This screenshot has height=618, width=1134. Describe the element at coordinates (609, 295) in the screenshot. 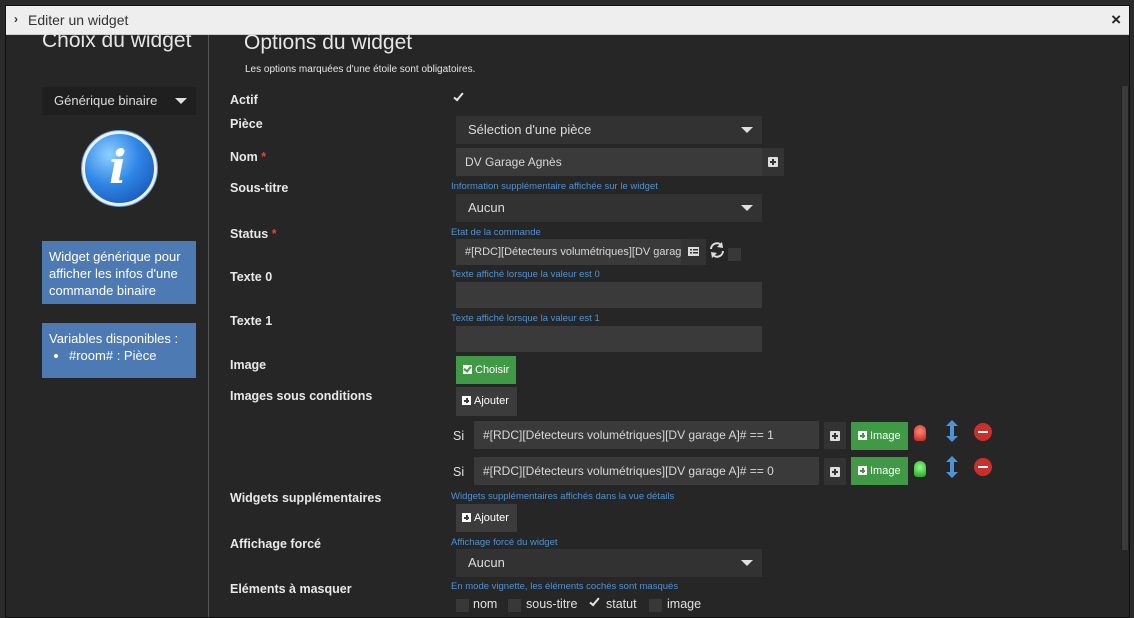

I see `texte0-input` at that location.